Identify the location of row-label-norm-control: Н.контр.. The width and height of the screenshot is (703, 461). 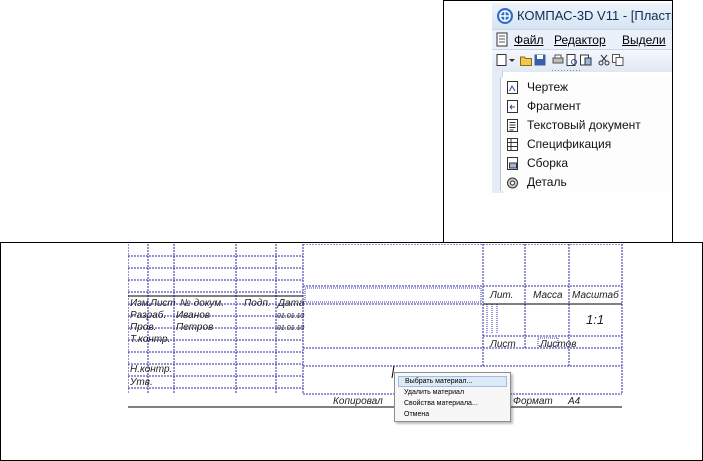
(151, 369).